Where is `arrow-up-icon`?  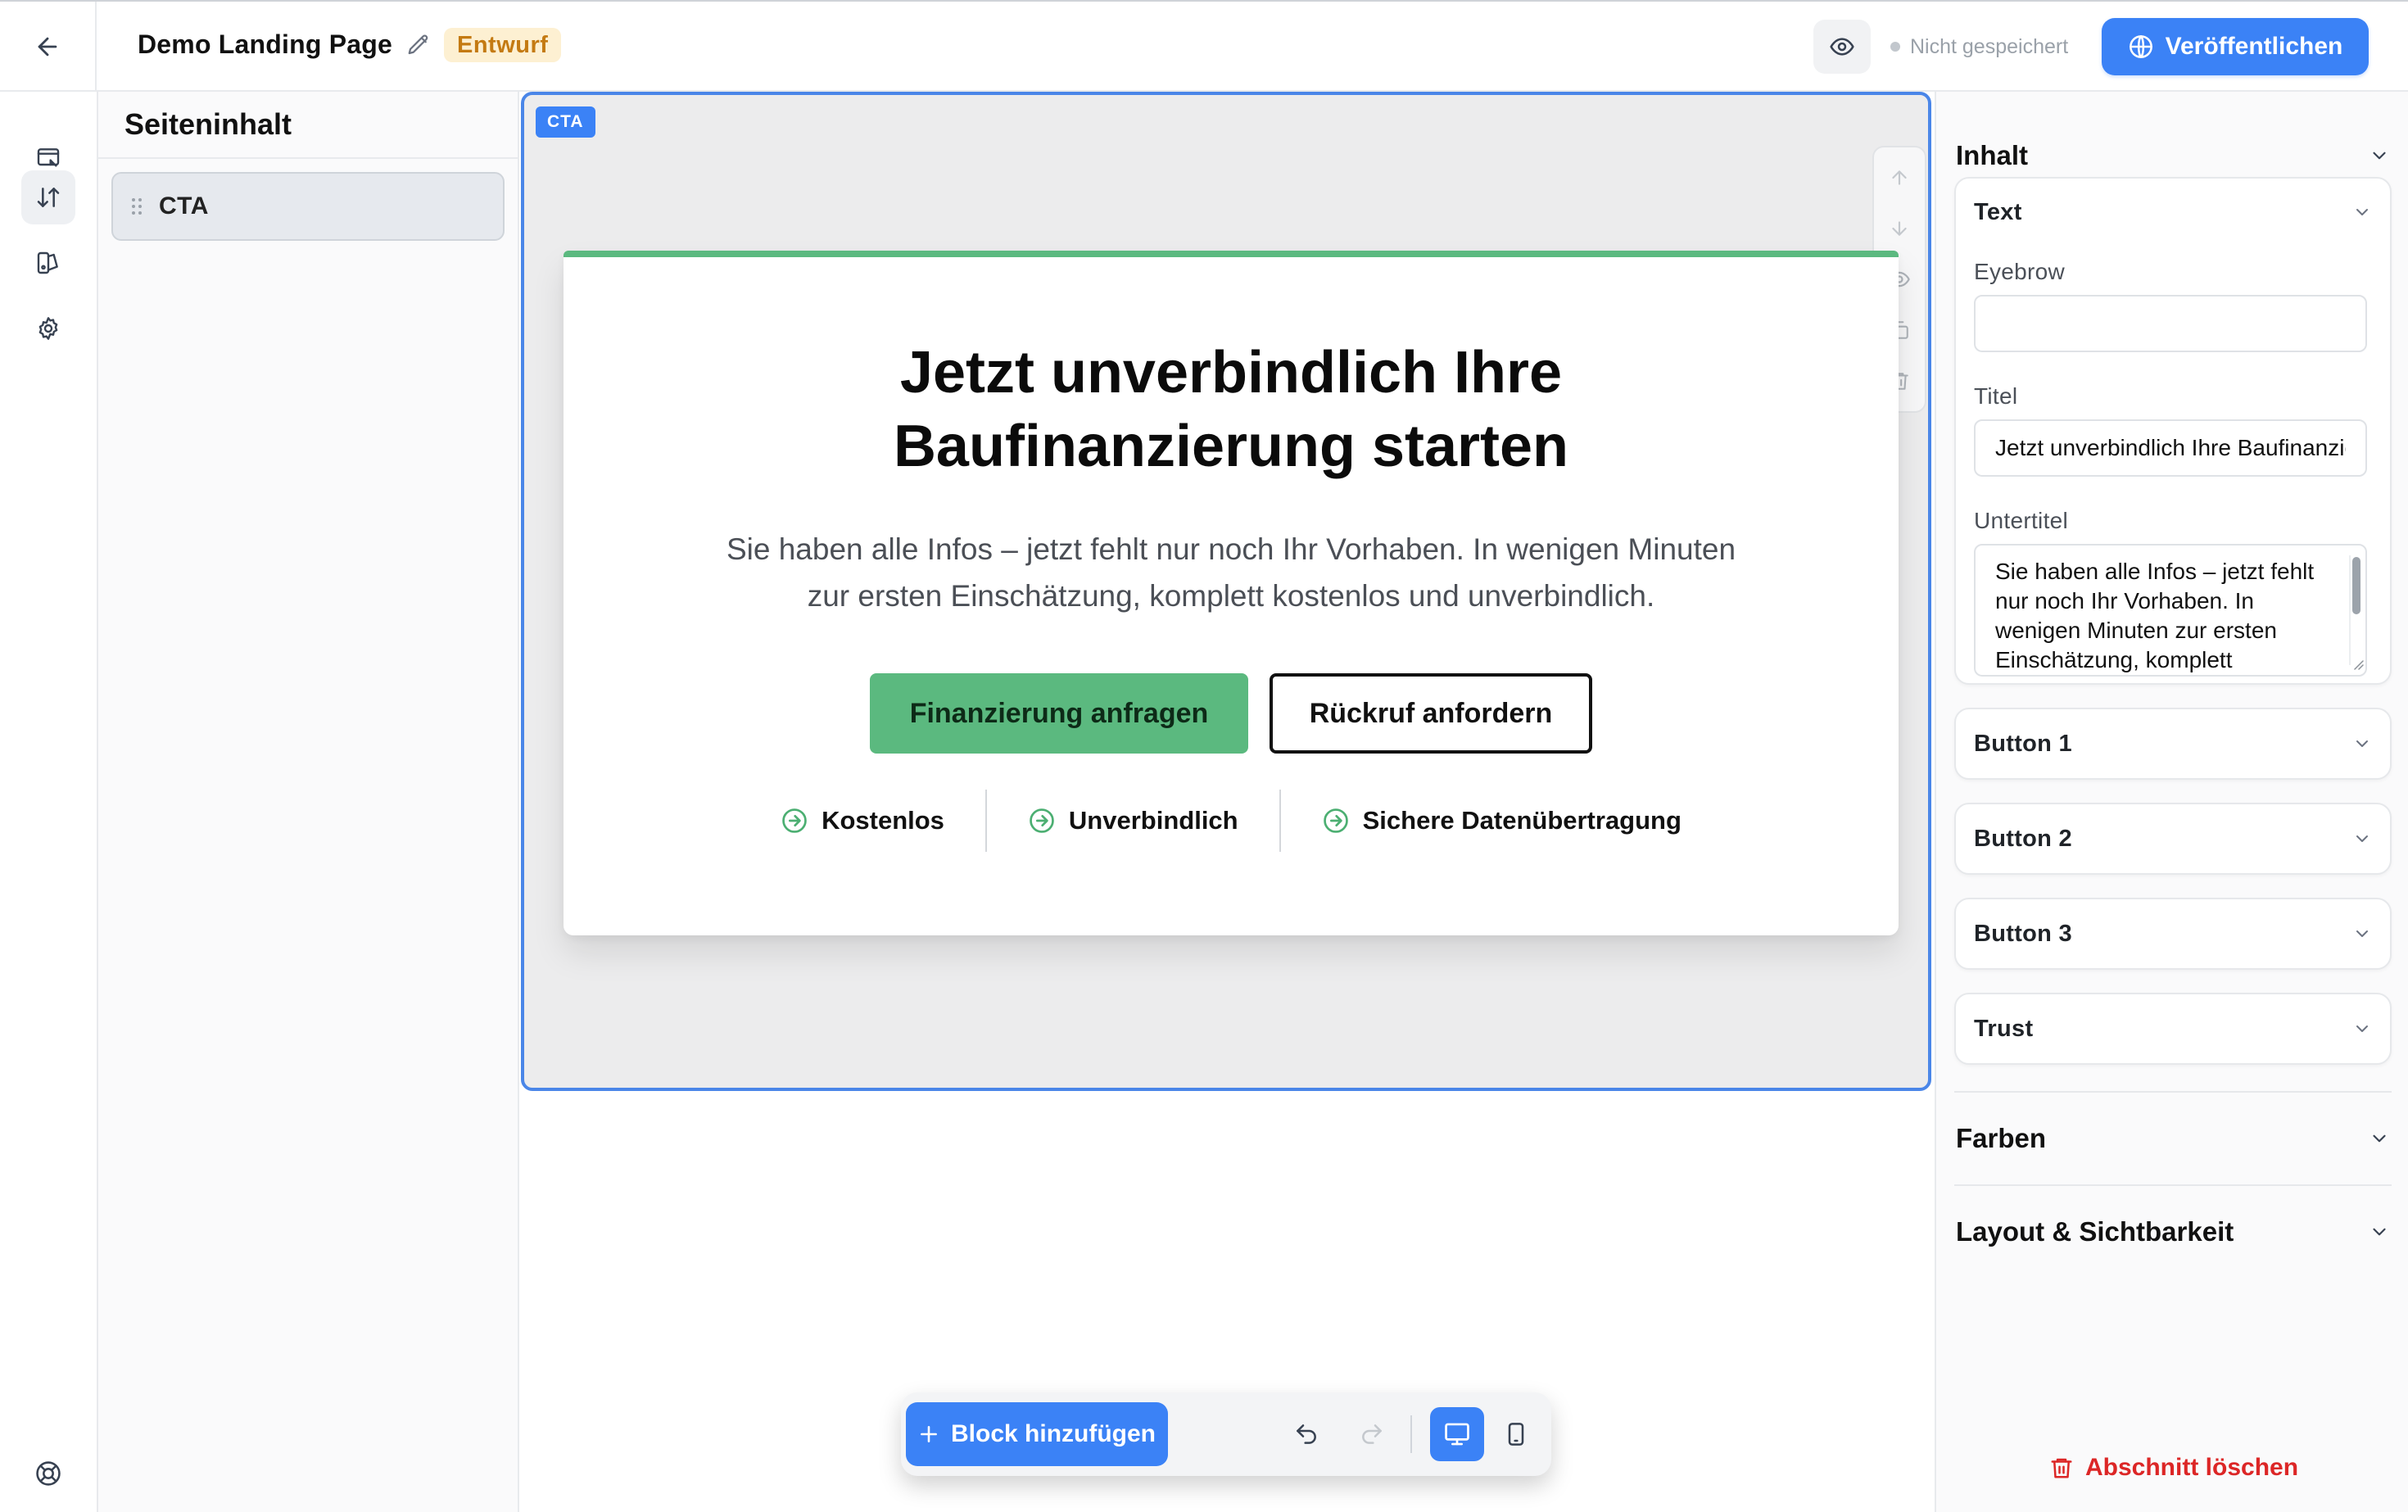 arrow-up-icon is located at coordinates (1899, 178).